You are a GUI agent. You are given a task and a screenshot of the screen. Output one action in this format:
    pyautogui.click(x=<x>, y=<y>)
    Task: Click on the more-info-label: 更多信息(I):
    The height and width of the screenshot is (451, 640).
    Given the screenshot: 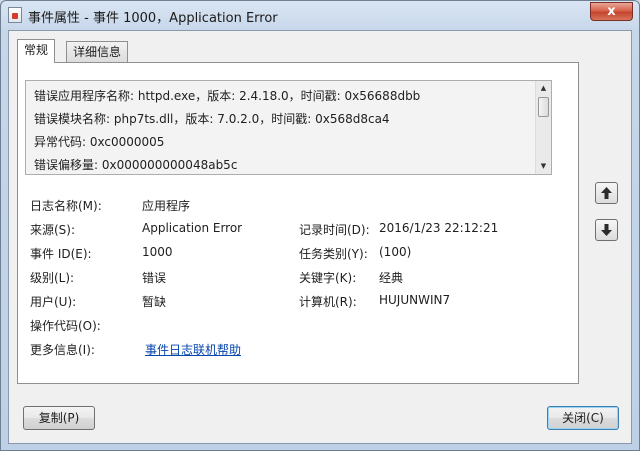 What is the action you would take?
    pyautogui.click(x=62, y=350)
    